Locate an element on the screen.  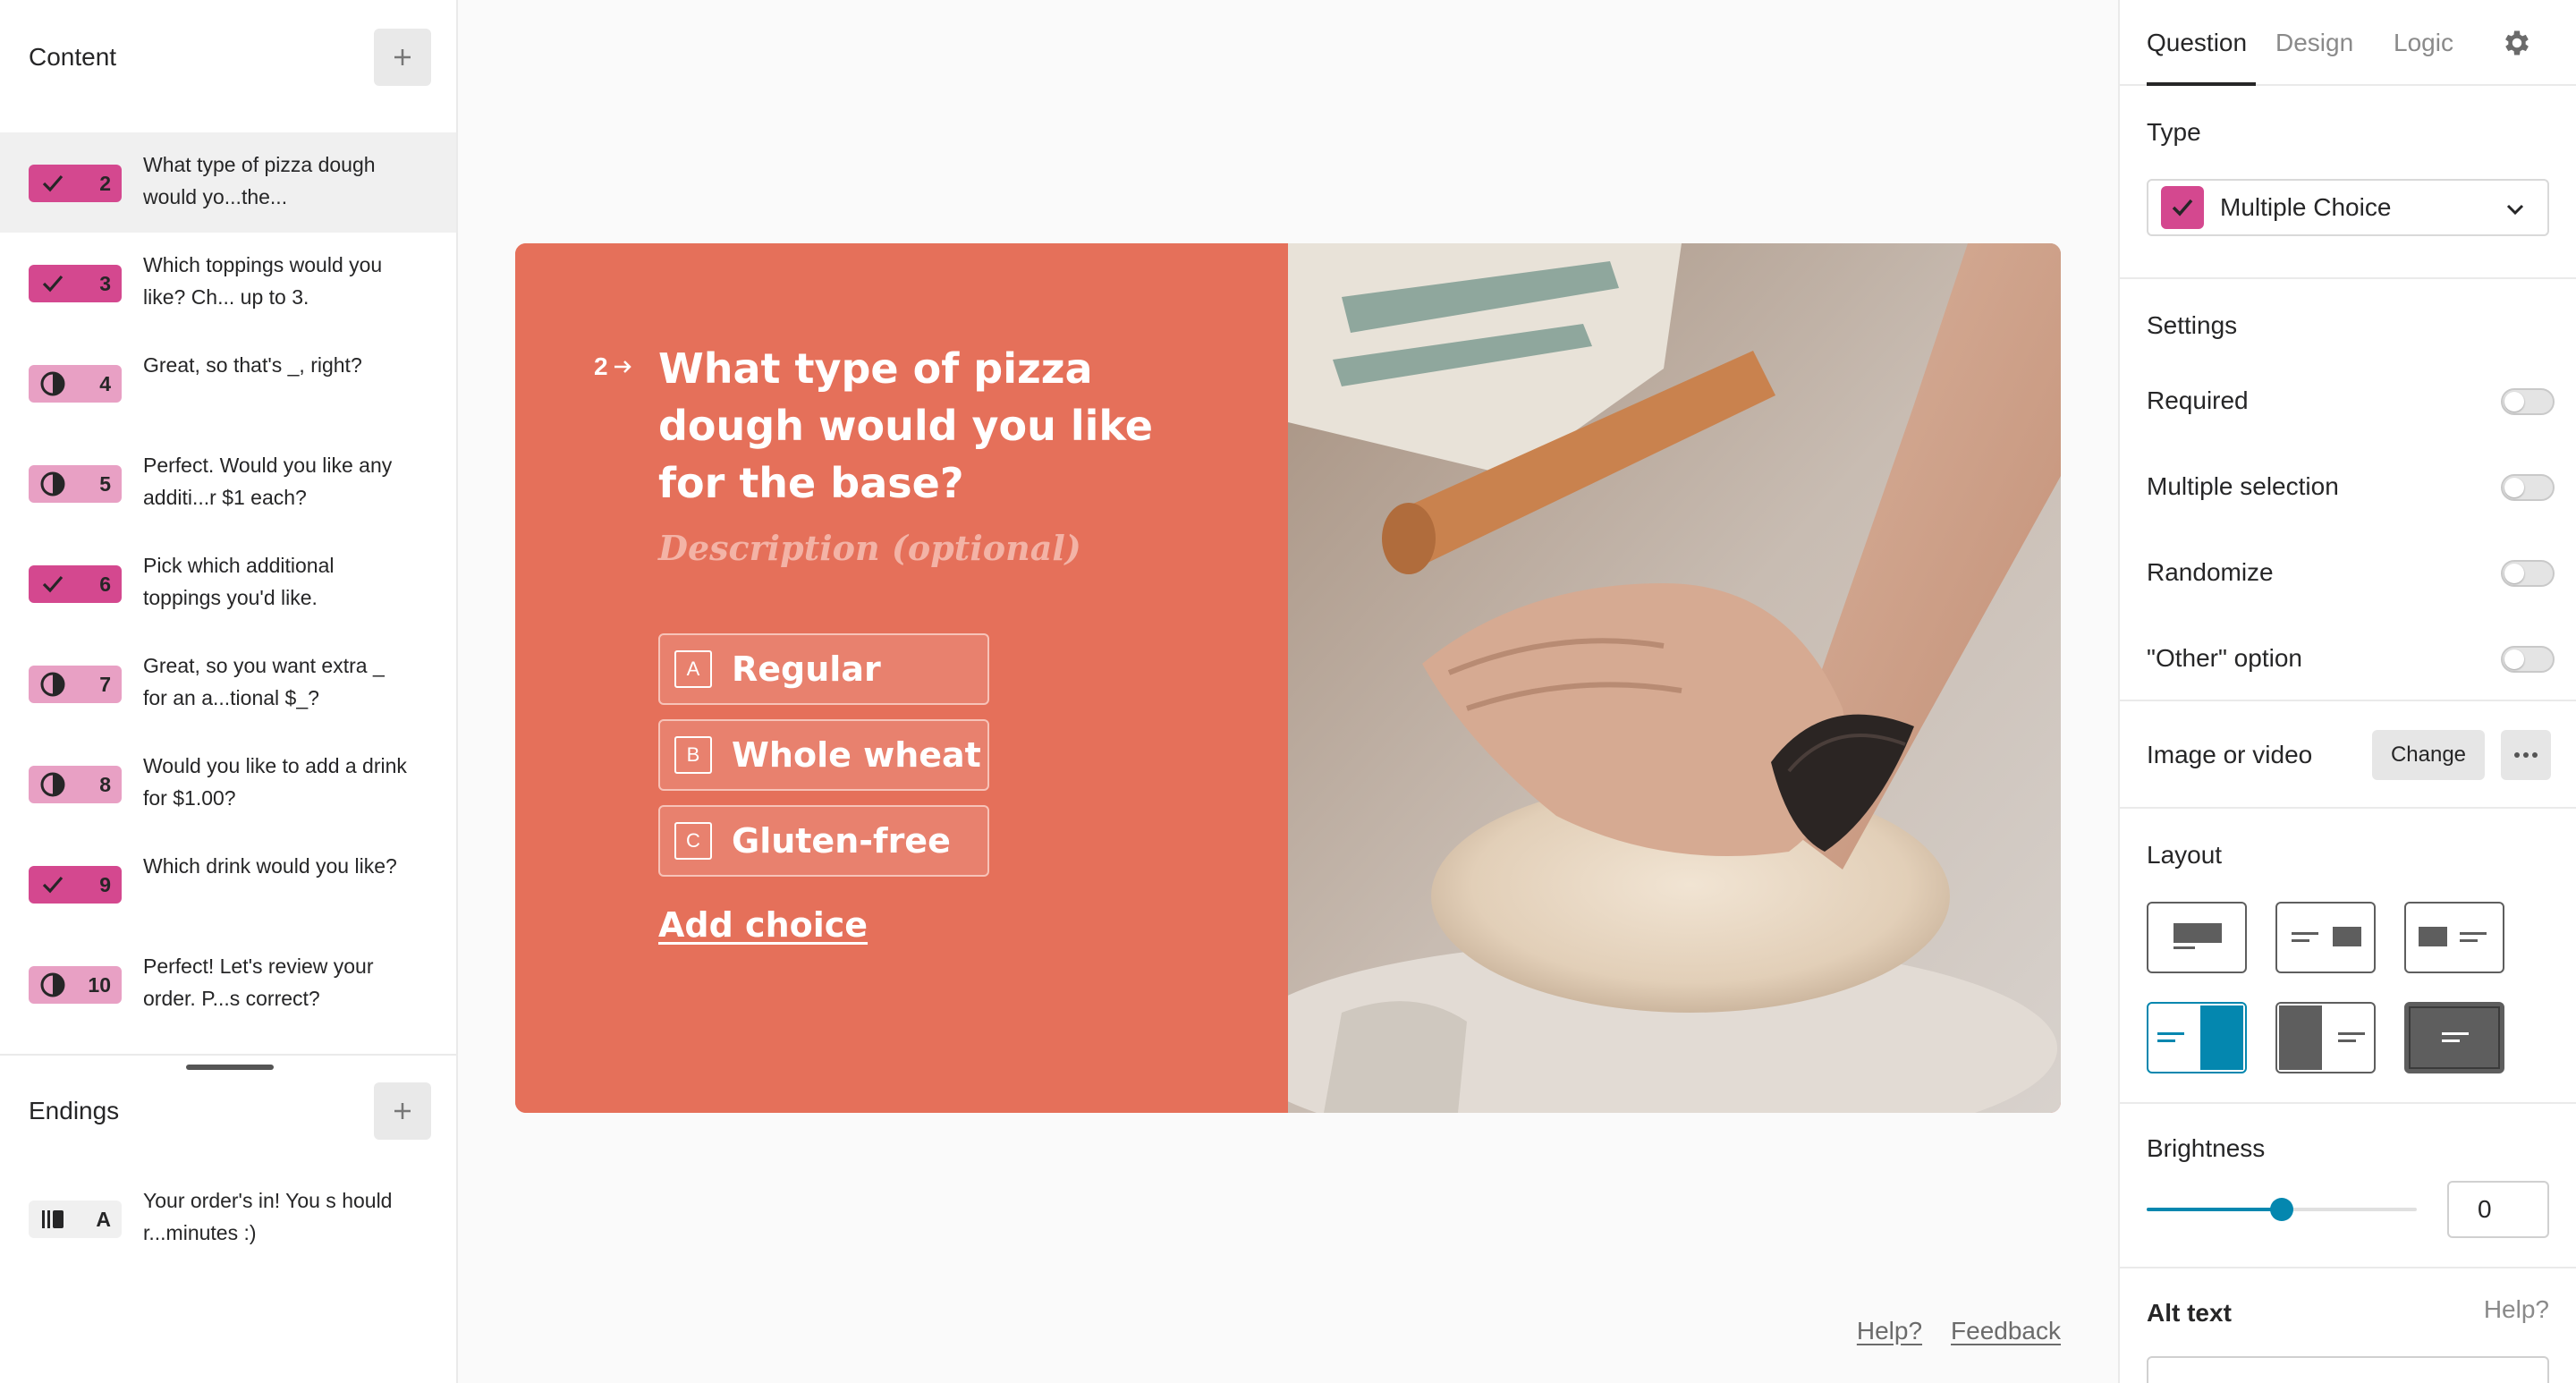
question-type-select: Multiple Choice is located at coordinates (2348, 208).